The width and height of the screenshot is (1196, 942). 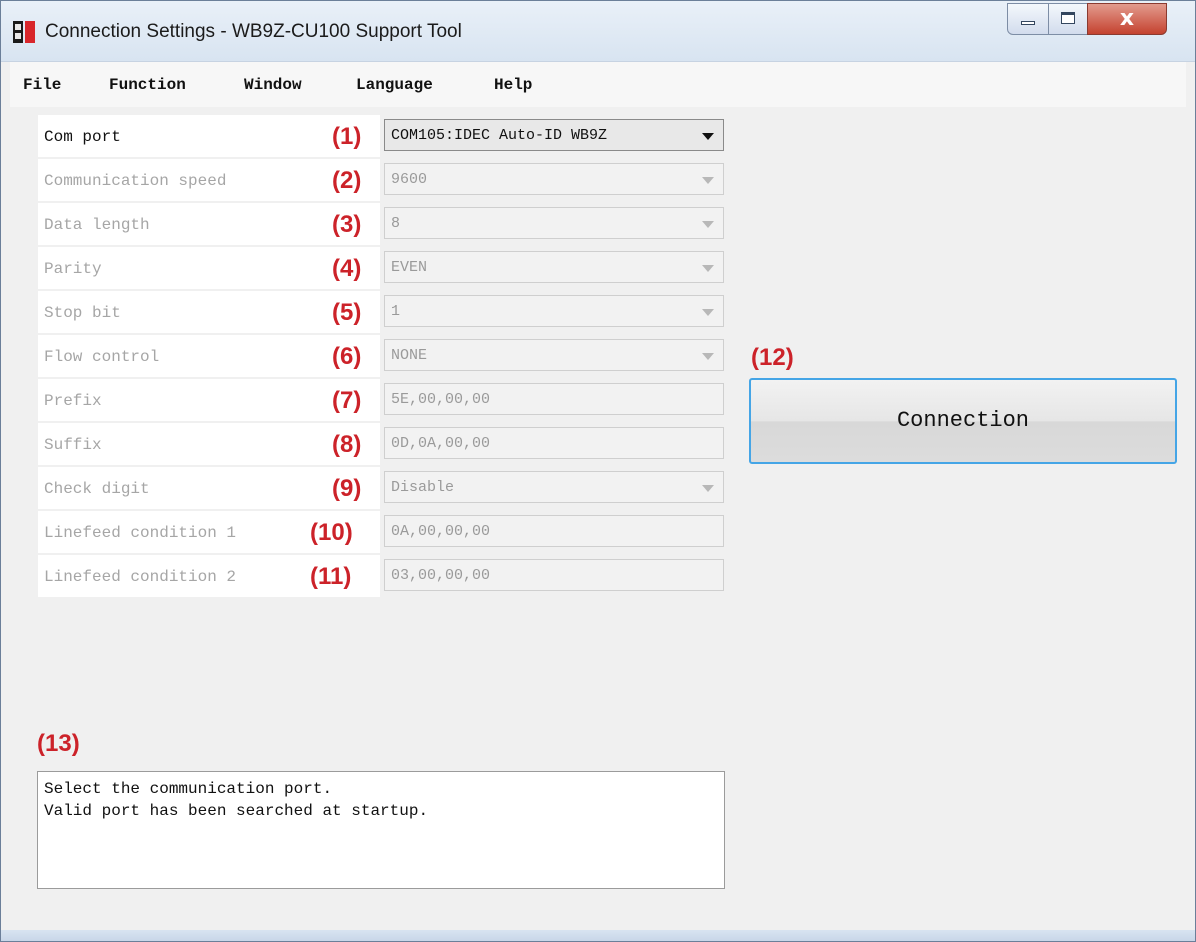 What do you see at coordinates (97, 225) in the screenshot?
I see `data-length-label: Data length` at bounding box center [97, 225].